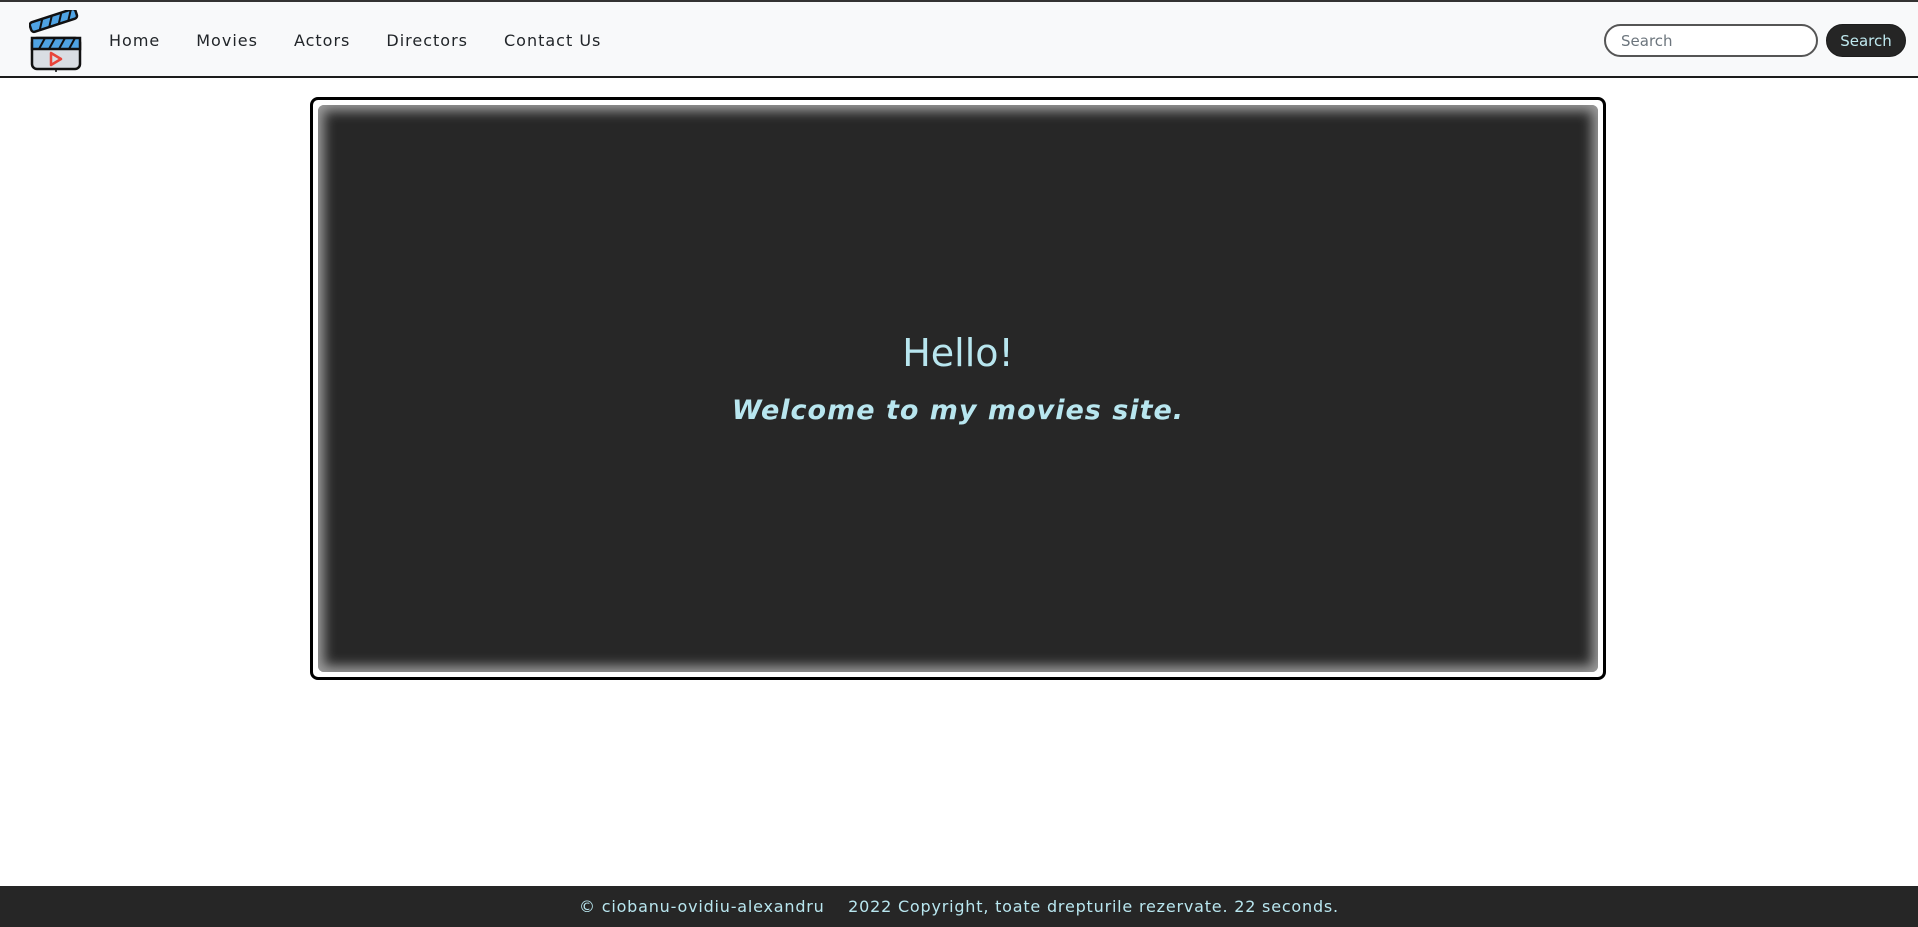  What do you see at coordinates (958, 353) in the screenshot?
I see `hero-title: Hello!` at bounding box center [958, 353].